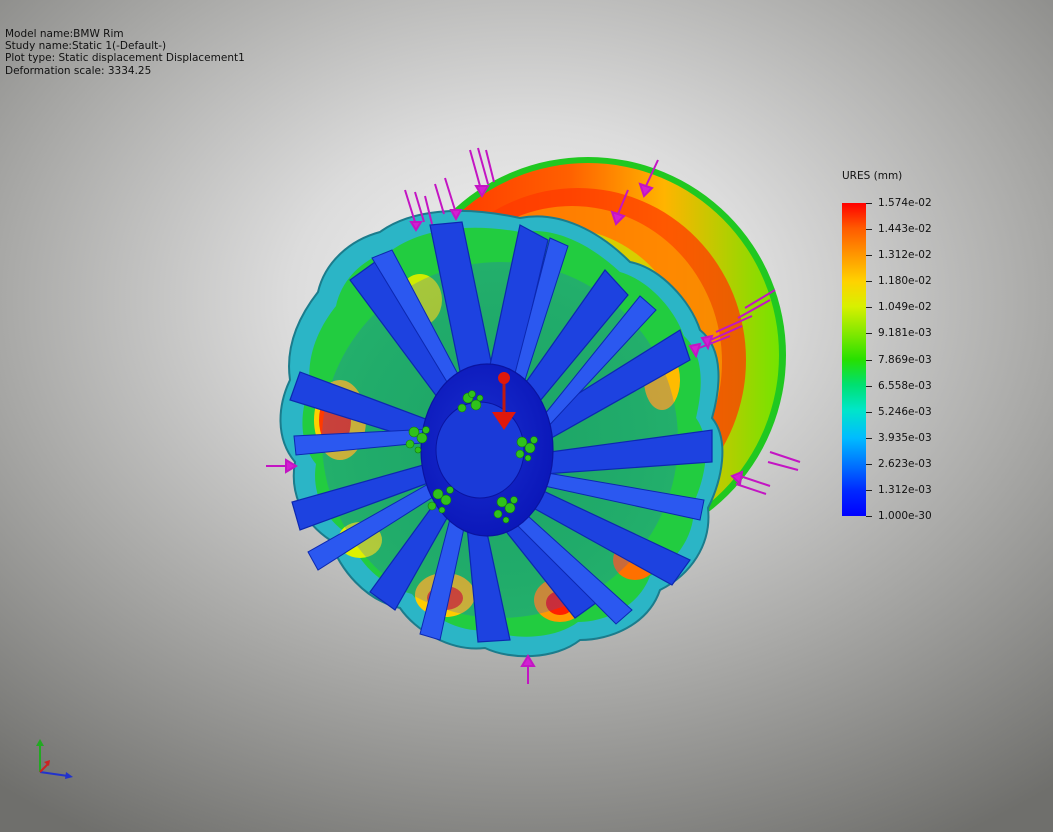 Image resolution: width=1053 pixels, height=832 pixels. What do you see at coordinates (905, 516) in the screenshot?
I see `legend-tick-label: 1.000e-30` at bounding box center [905, 516].